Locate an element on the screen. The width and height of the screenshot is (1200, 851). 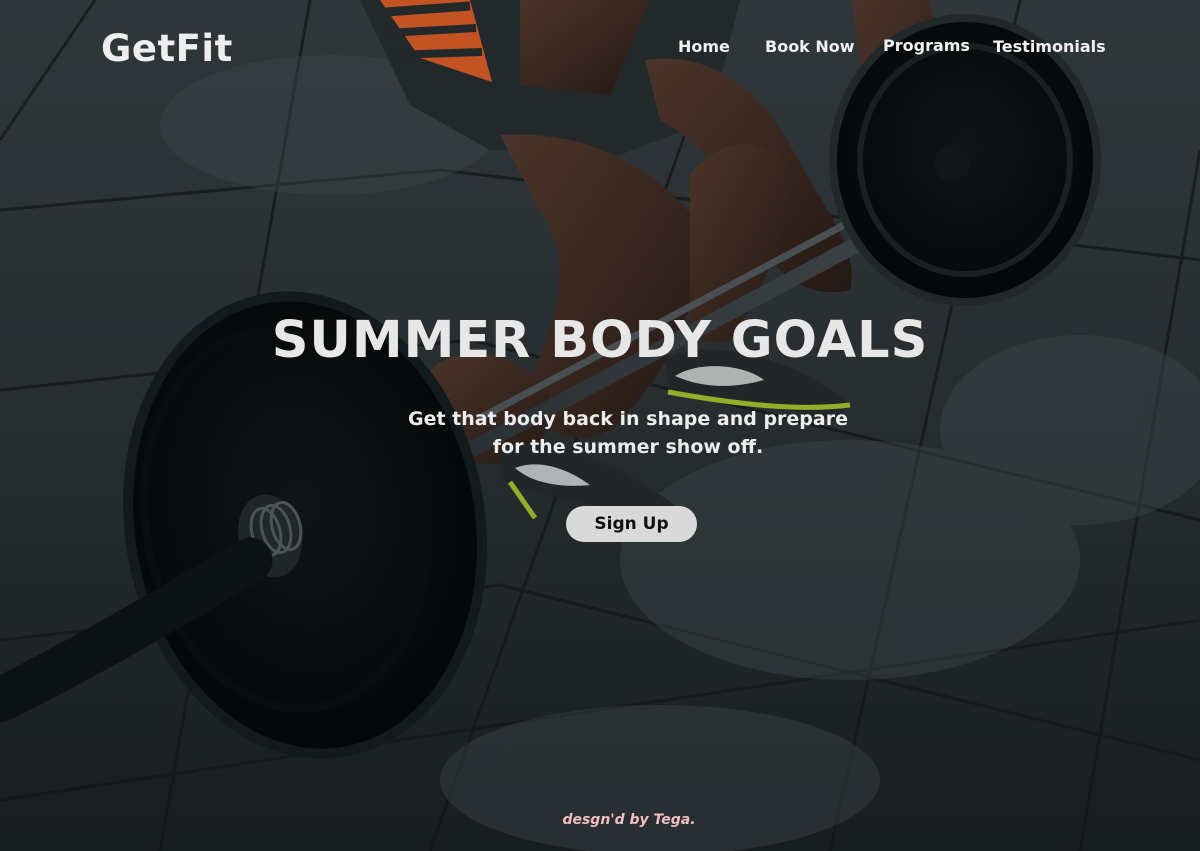
brand-logo: GetFit is located at coordinates (167, 48).